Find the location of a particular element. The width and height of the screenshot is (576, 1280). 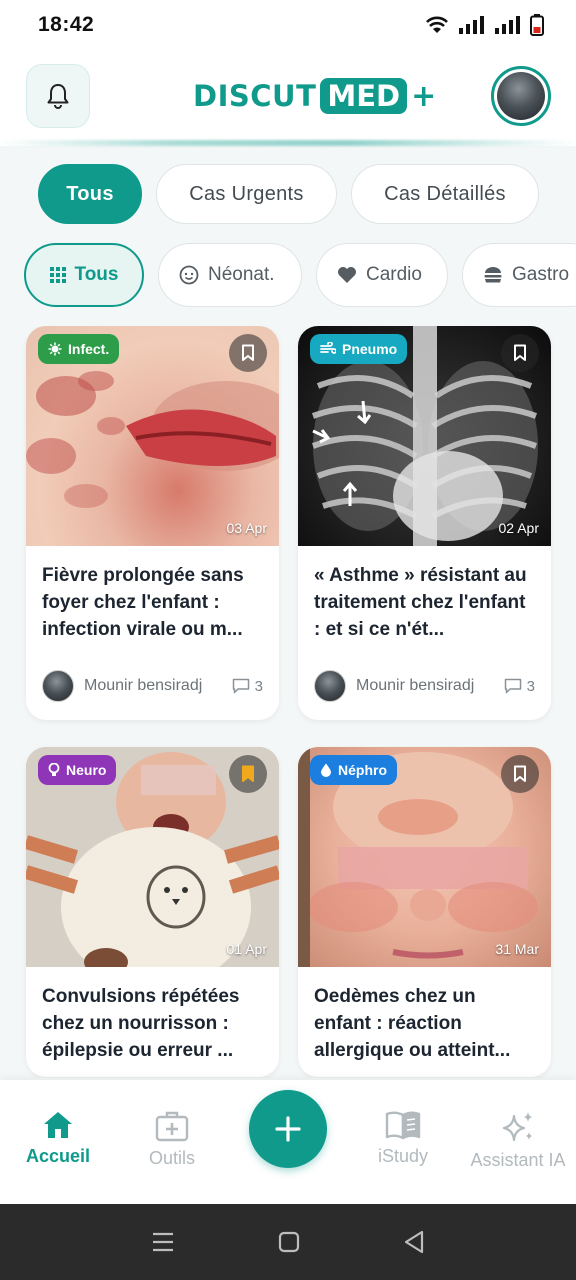

avatar is located at coordinates (521, 96).